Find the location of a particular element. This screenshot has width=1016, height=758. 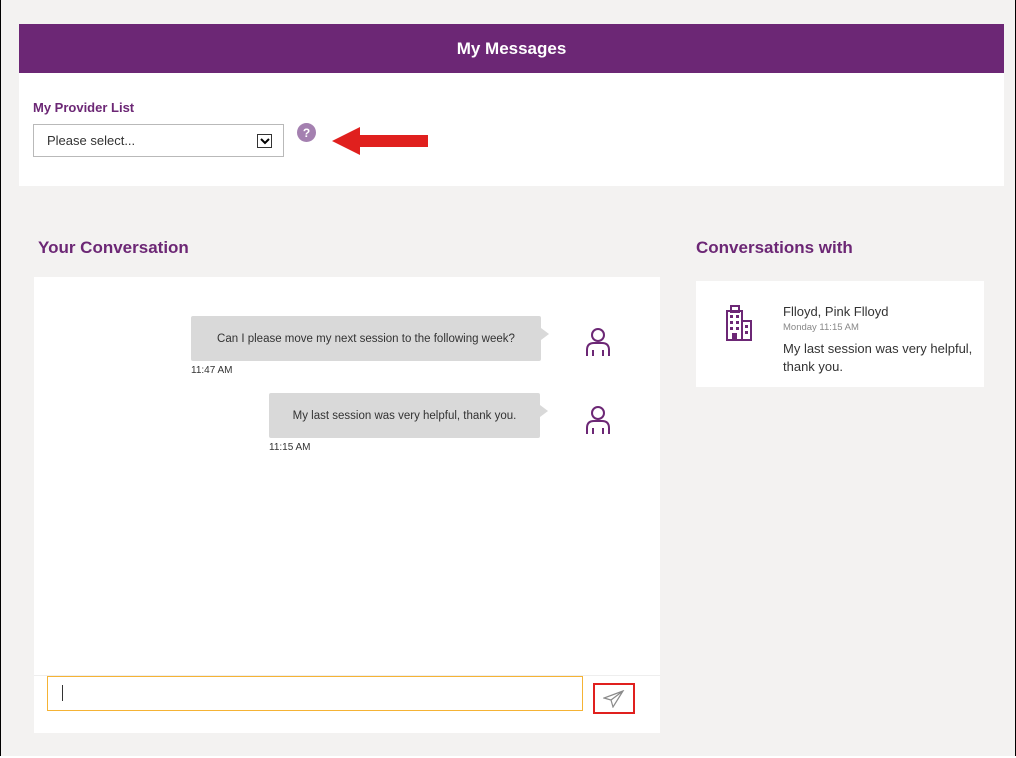

provider-list-label: My Provider List is located at coordinates (84, 107).